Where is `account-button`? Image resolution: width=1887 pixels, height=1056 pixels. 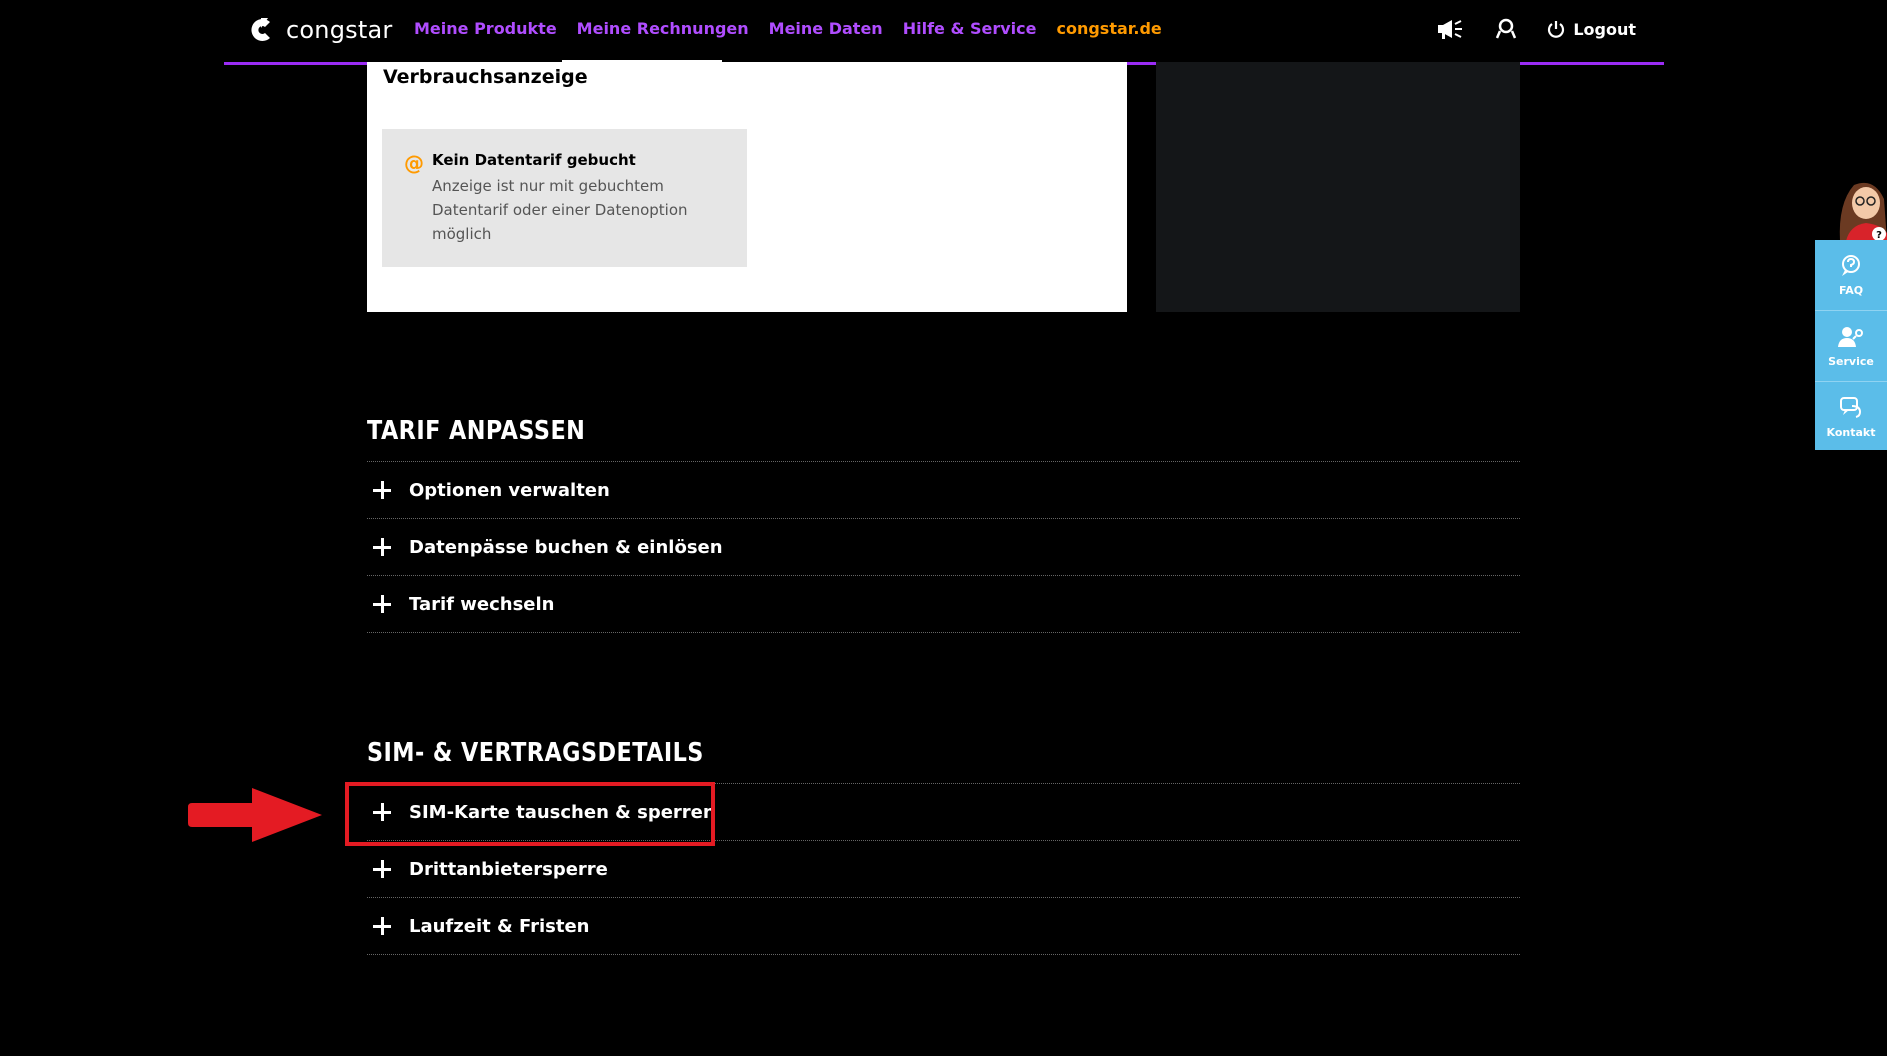 account-button is located at coordinates (1506, 29).